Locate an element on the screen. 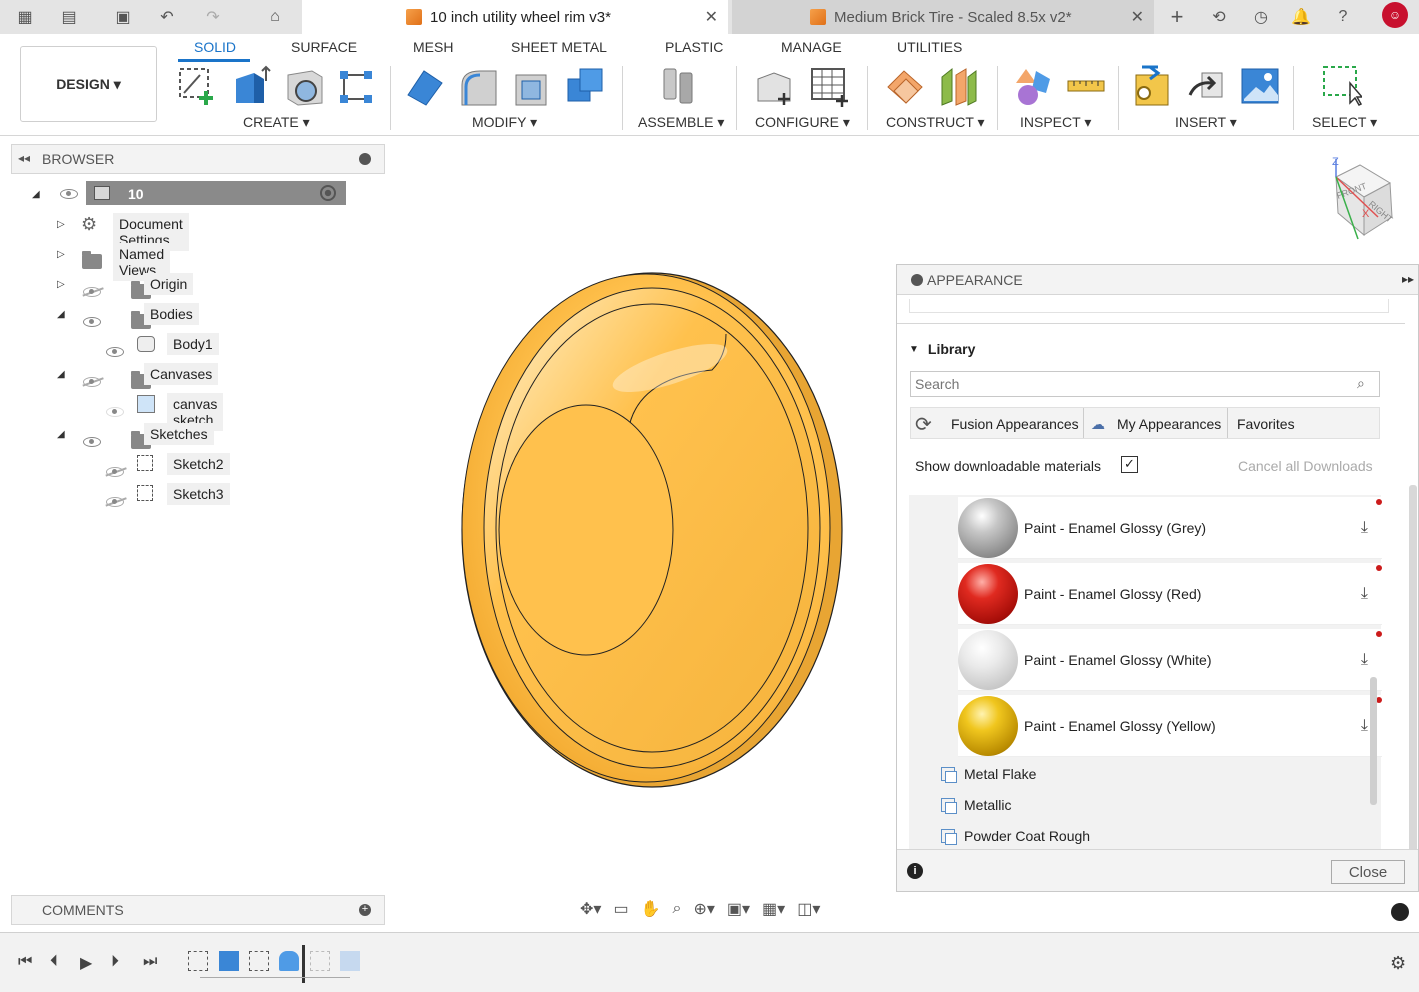  category-item: Powder Coat Rough is located at coordinates (1015, 836).